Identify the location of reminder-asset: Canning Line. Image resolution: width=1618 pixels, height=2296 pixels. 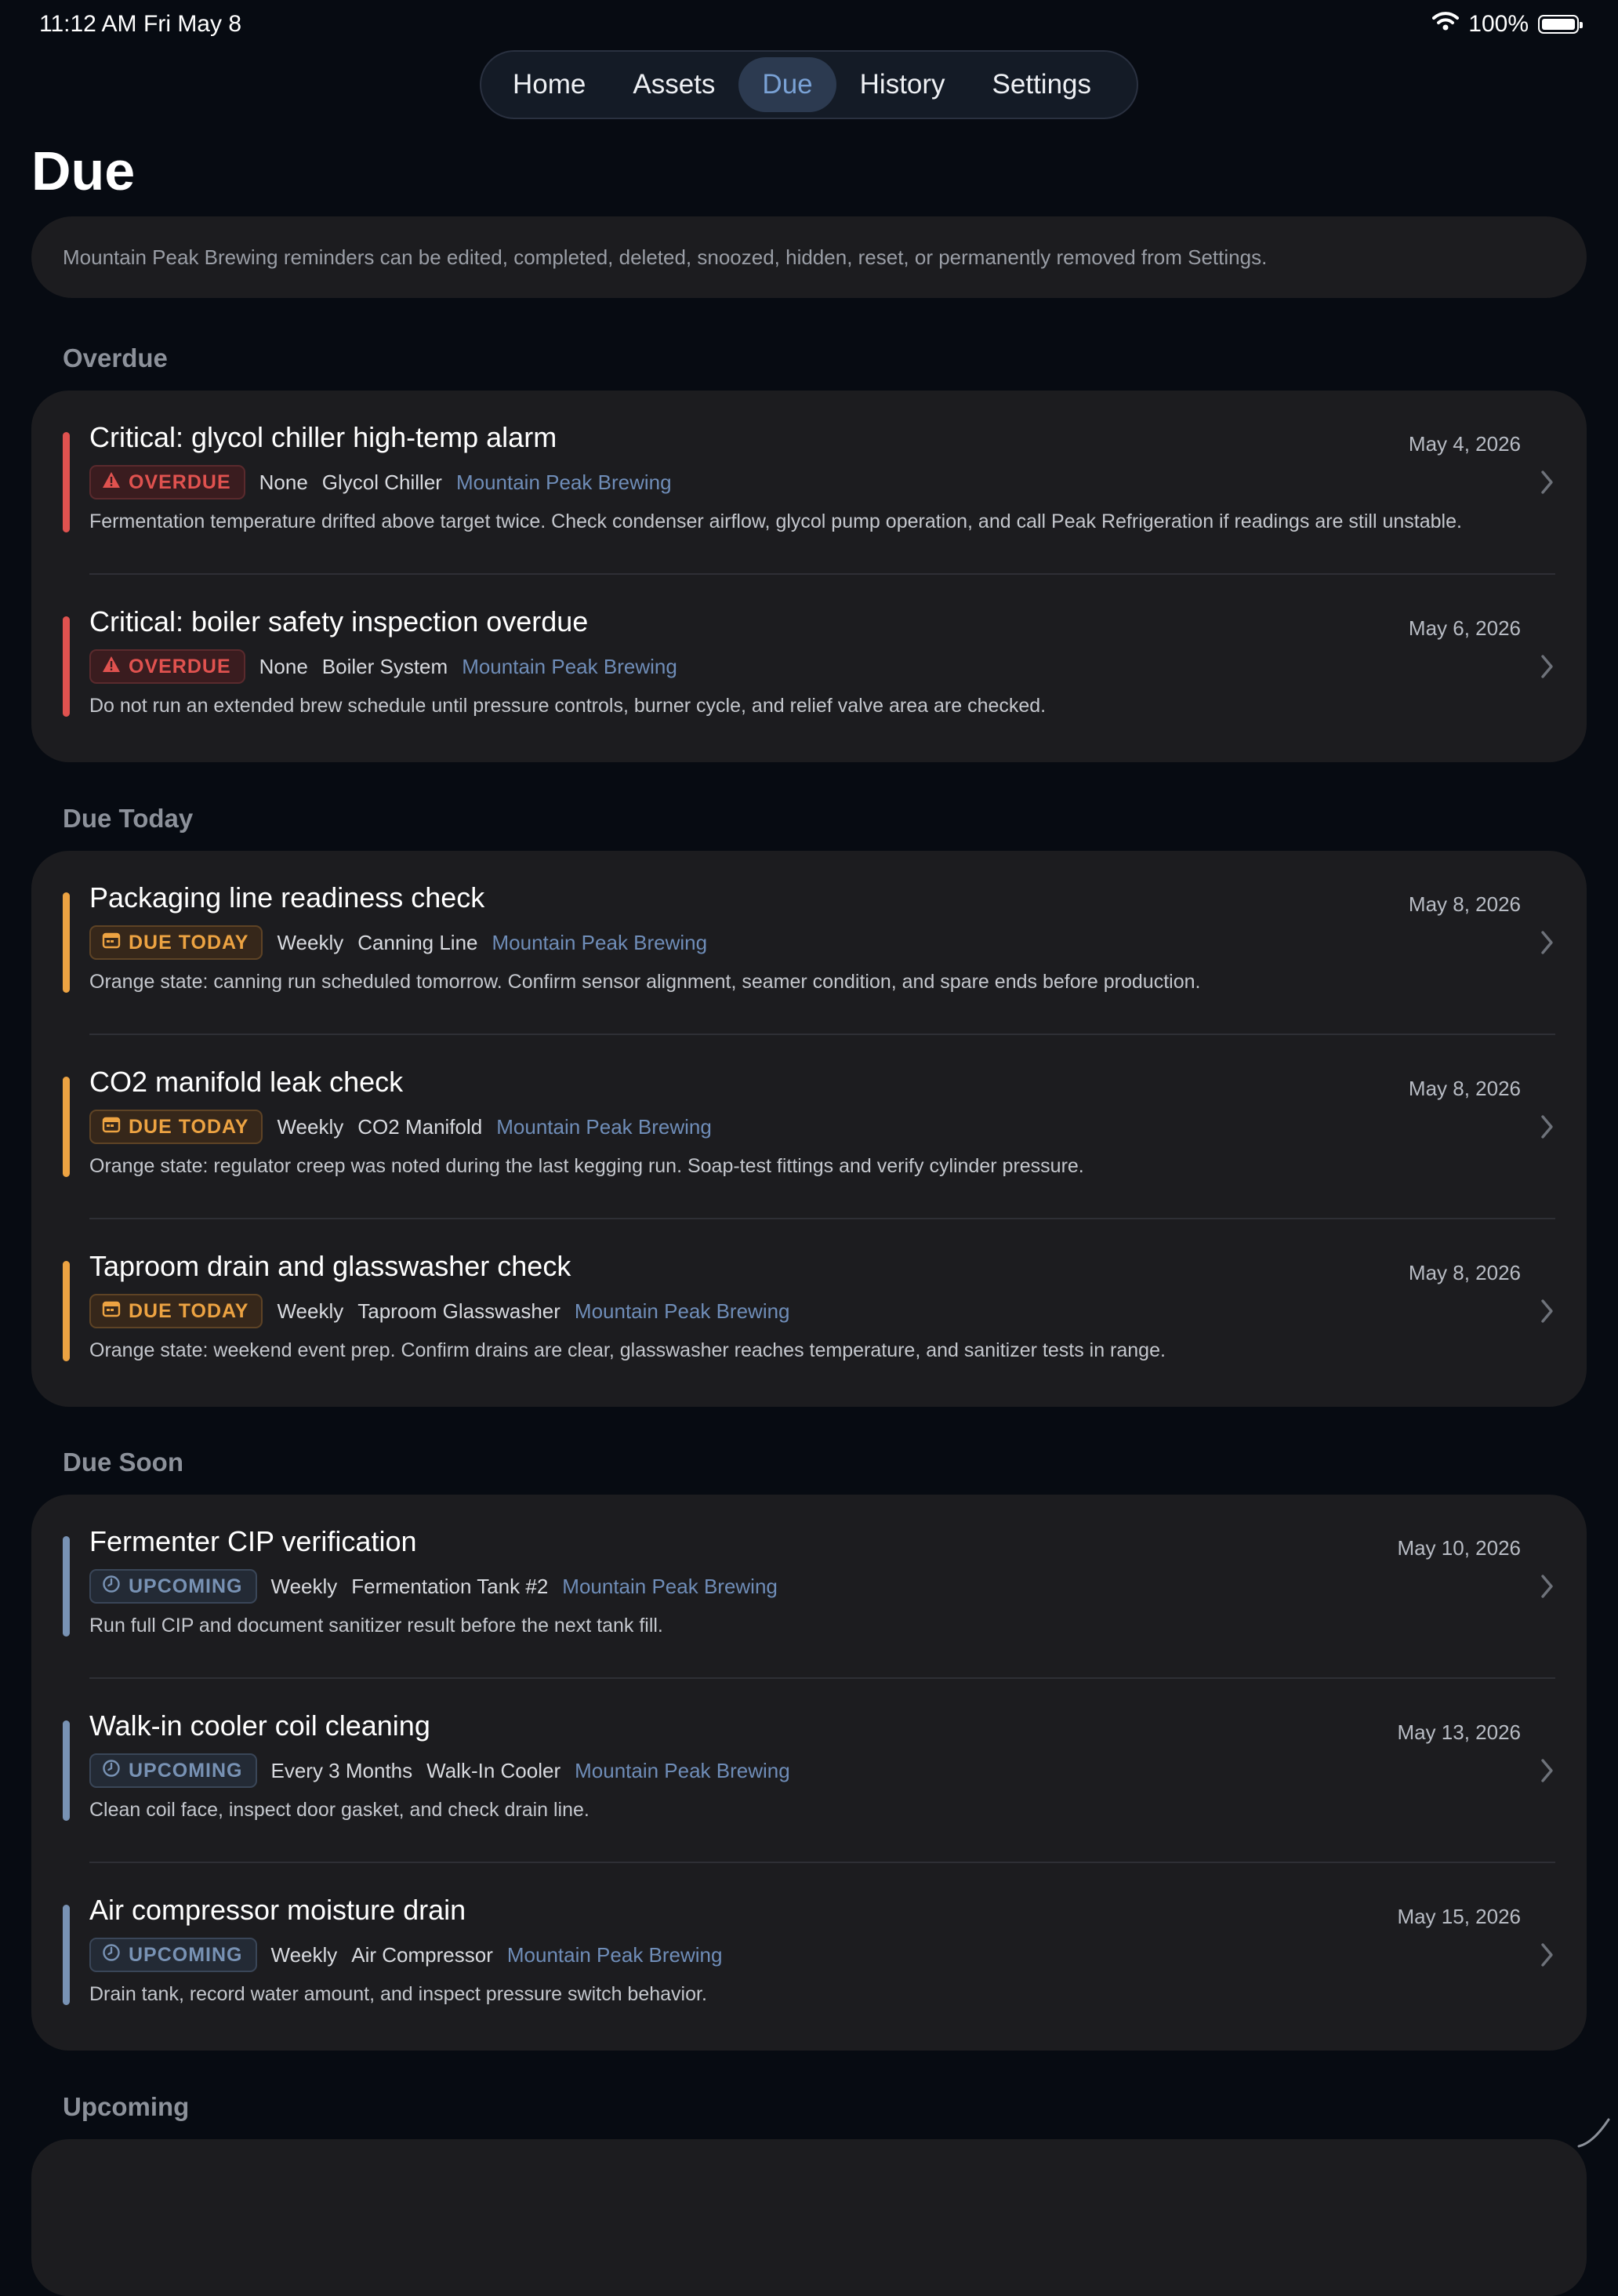
(417, 942).